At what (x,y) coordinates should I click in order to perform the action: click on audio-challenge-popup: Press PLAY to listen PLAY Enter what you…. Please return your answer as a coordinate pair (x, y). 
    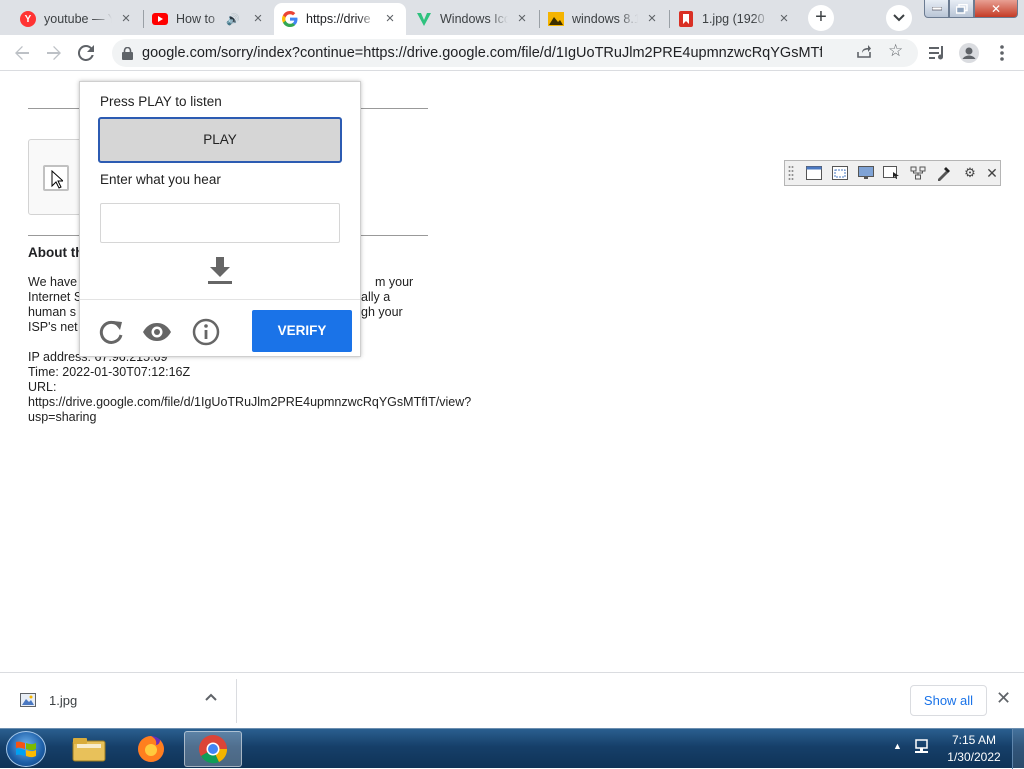
    Looking at the image, I should click on (220, 219).